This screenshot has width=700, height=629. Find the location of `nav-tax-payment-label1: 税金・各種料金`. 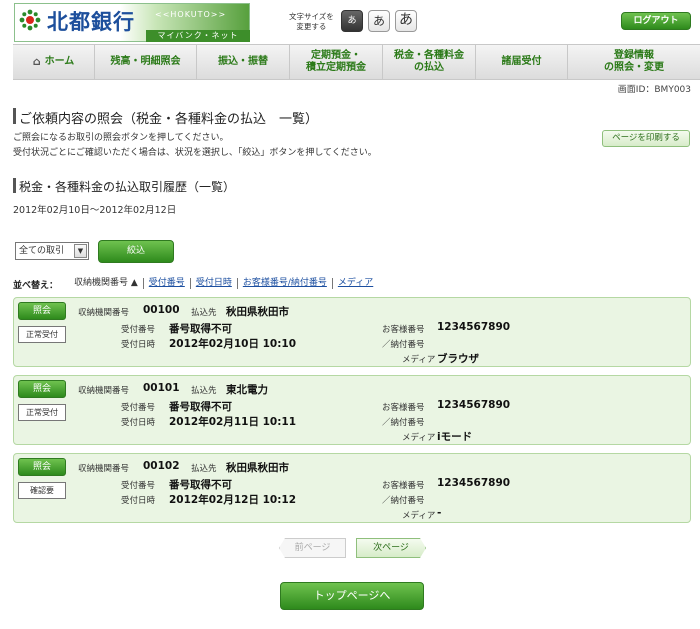

nav-tax-payment-label1: 税金・各種料金 is located at coordinates (429, 55).